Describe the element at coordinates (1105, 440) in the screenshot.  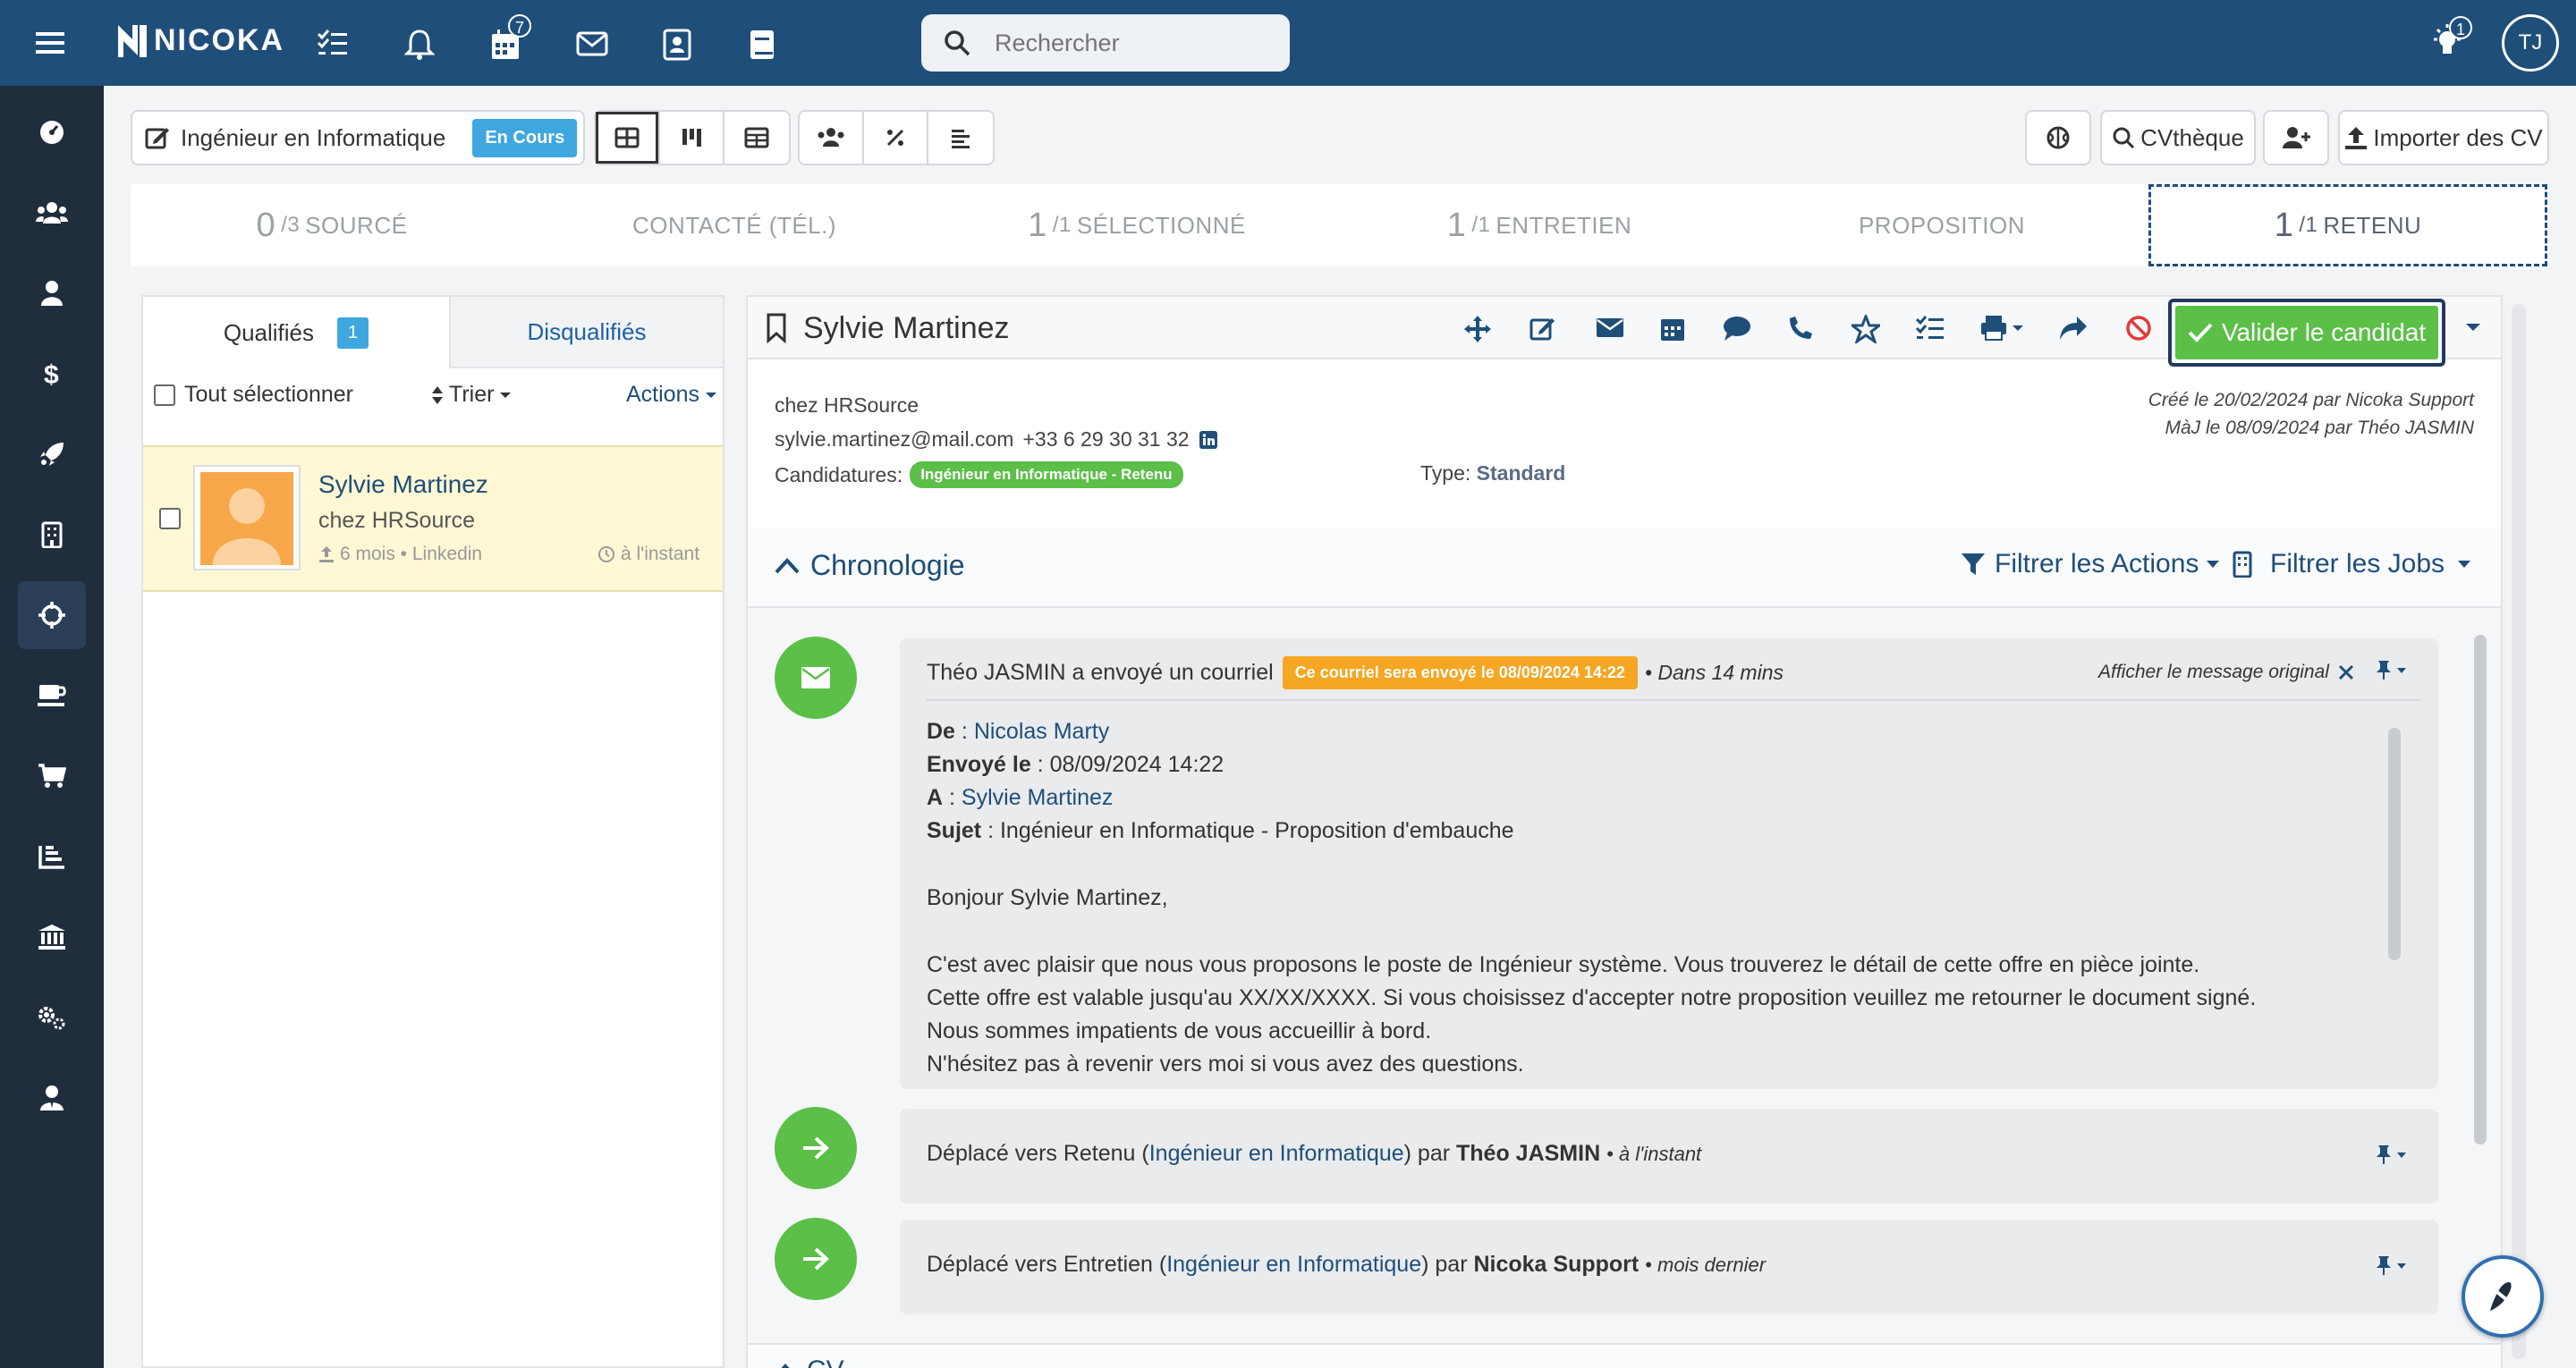
I see `detail-phone: +33 6 29 30 31 32` at that location.